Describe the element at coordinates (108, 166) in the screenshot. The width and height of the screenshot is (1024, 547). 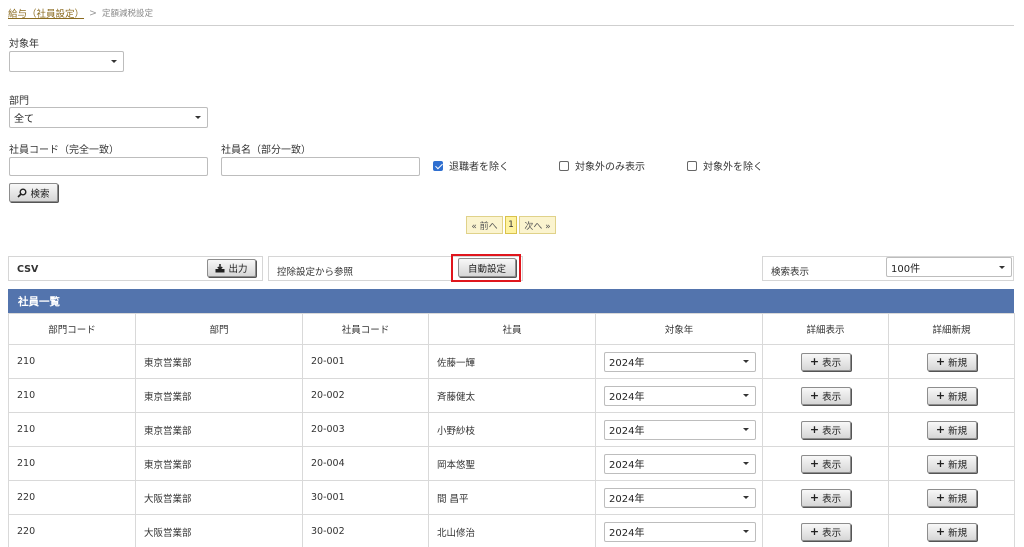
I see `emp-code-input` at that location.